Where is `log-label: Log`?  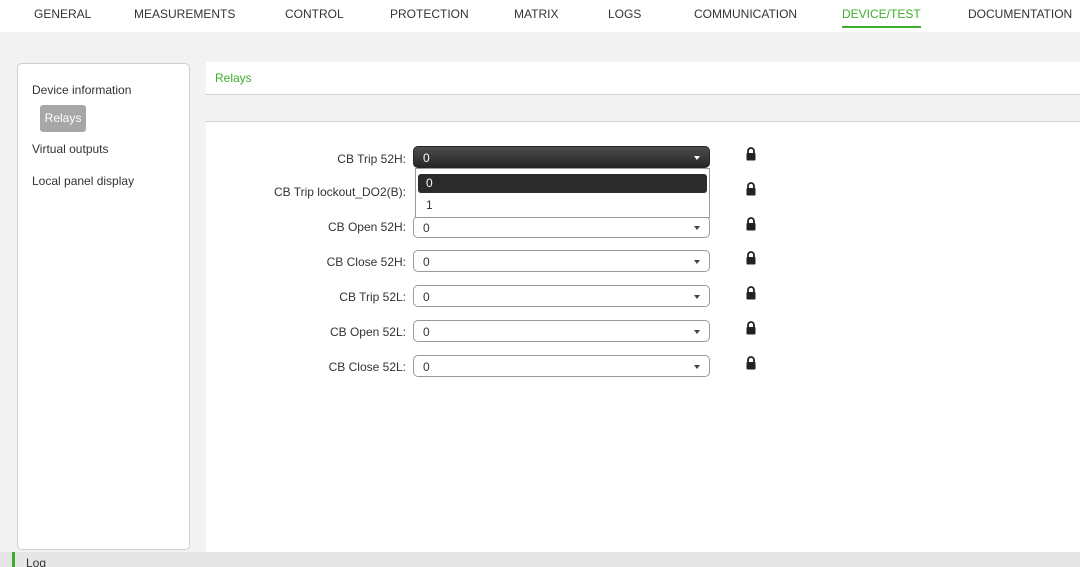 log-label: Log is located at coordinates (36, 561).